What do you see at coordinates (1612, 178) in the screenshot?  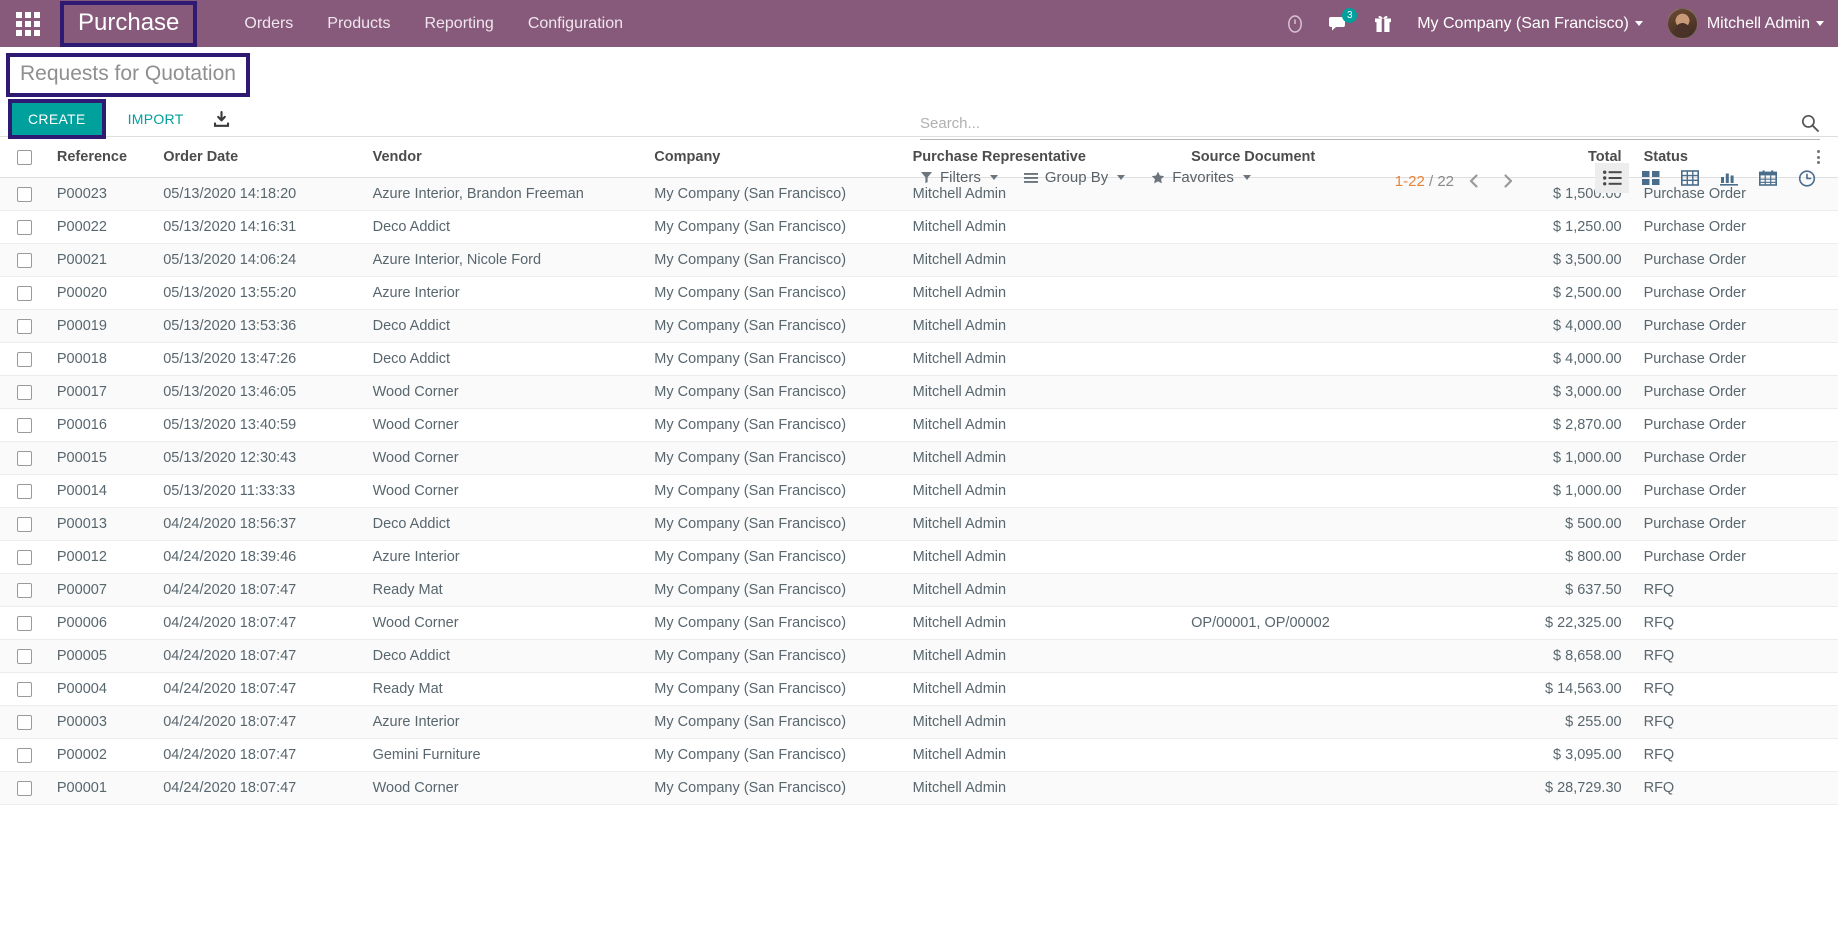 I see `view-list-button` at bounding box center [1612, 178].